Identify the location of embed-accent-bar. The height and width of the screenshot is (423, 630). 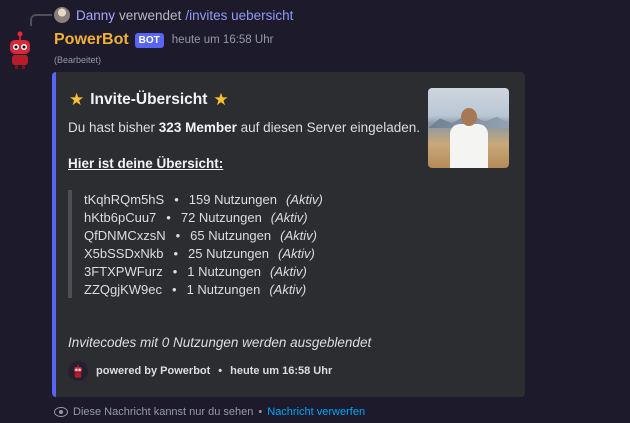
(54, 234).